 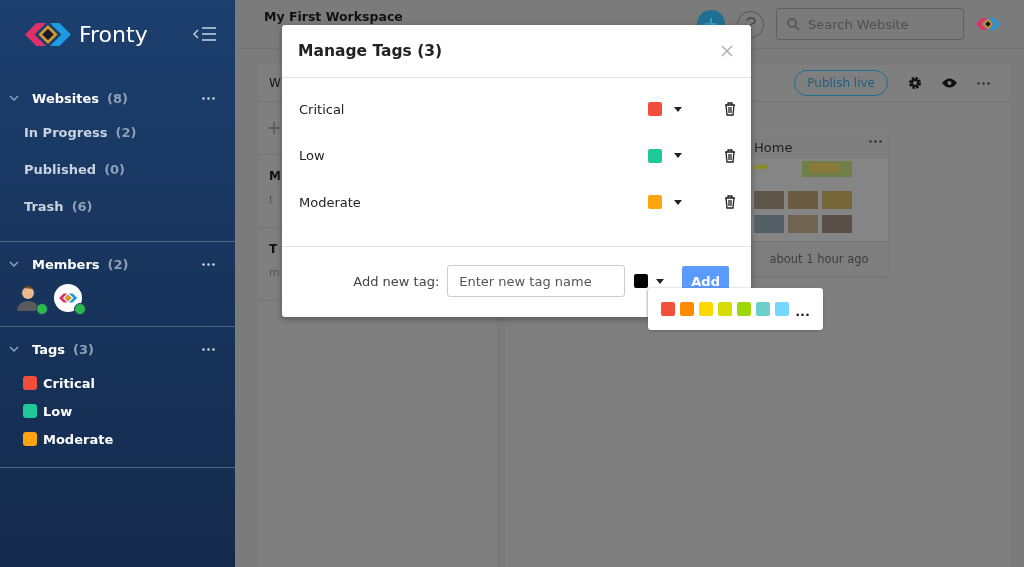 What do you see at coordinates (915, 83) in the screenshot?
I see `settings-icon` at bounding box center [915, 83].